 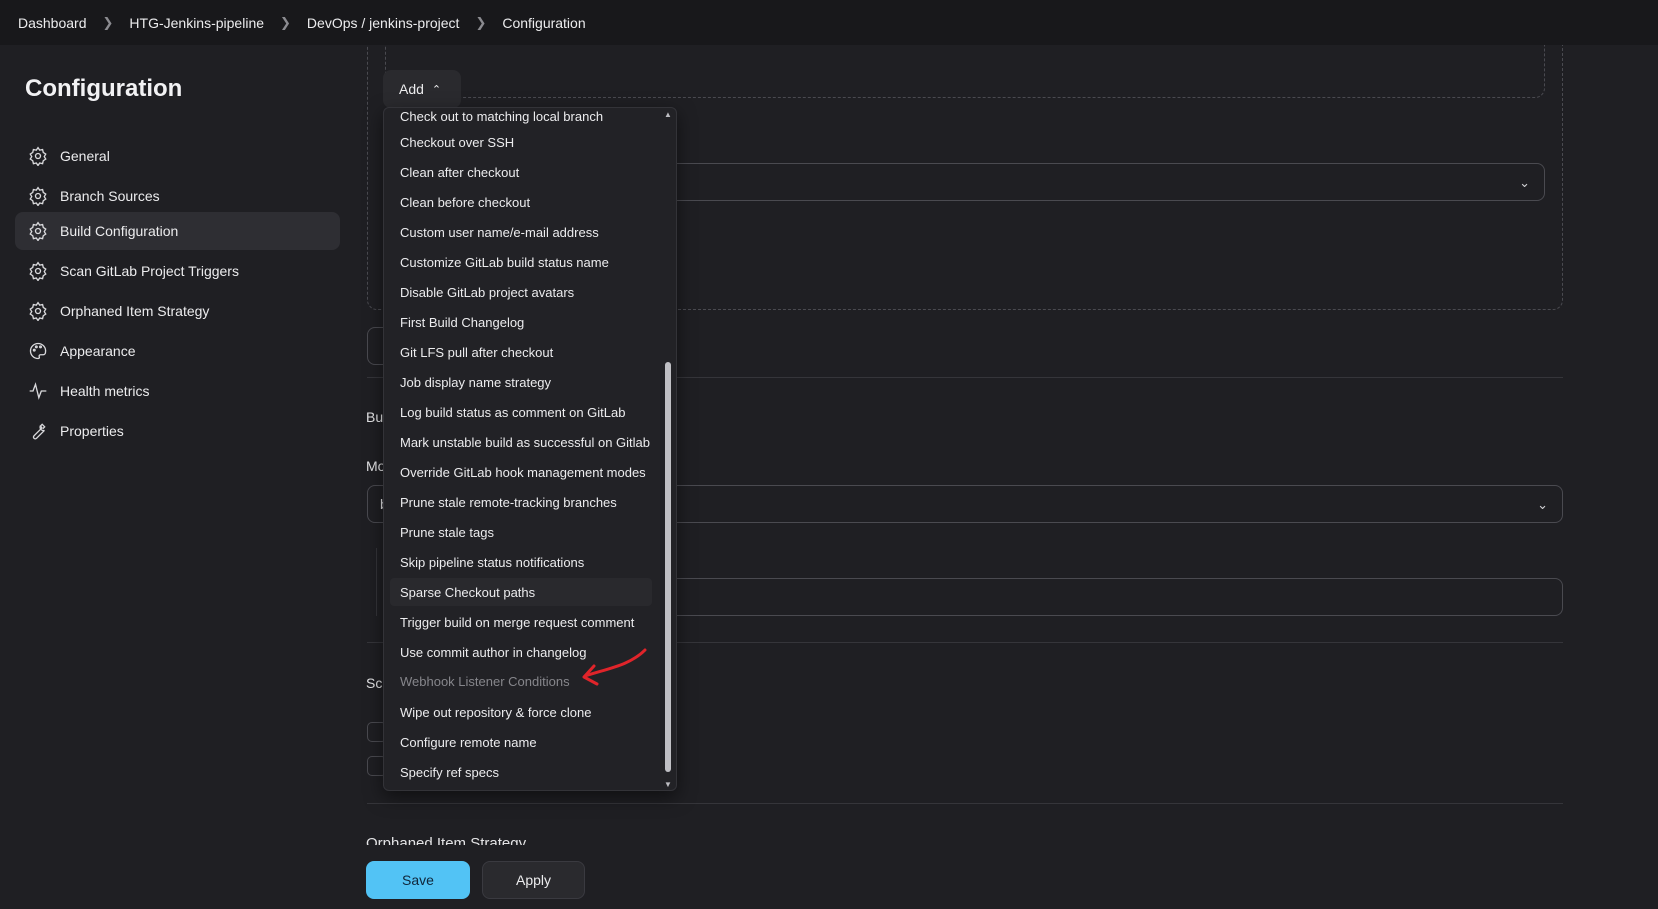 I want to click on sidebar-item-orphaned-item-strategy: Orphaned Item Strategy, so click(x=177, y=311).